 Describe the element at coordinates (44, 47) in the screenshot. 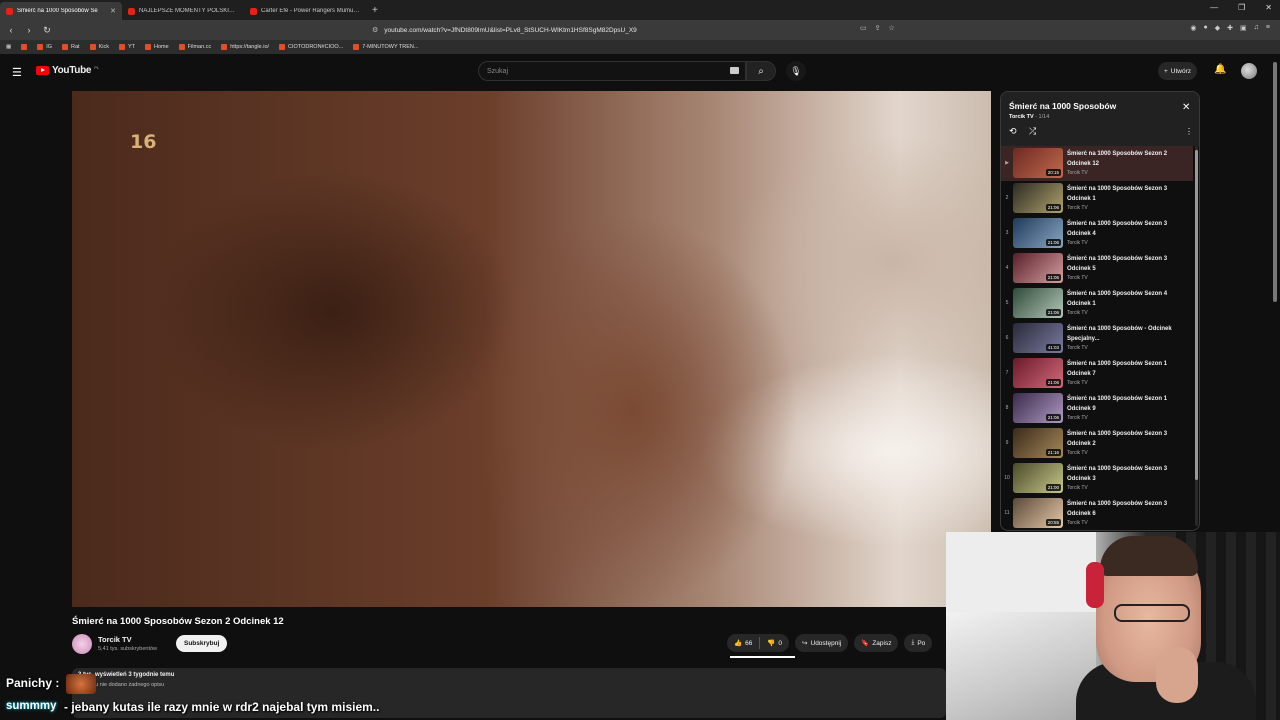

I see `bookmark-item: IG` at that location.